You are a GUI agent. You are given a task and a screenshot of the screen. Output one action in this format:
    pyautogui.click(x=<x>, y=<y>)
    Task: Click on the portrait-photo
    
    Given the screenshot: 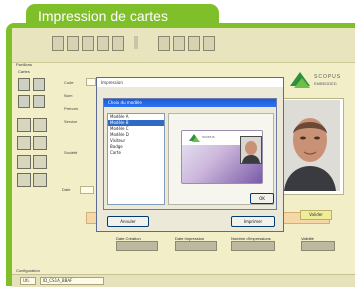 What is the action you would take?
    pyautogui.click(x=310, y=145)
    